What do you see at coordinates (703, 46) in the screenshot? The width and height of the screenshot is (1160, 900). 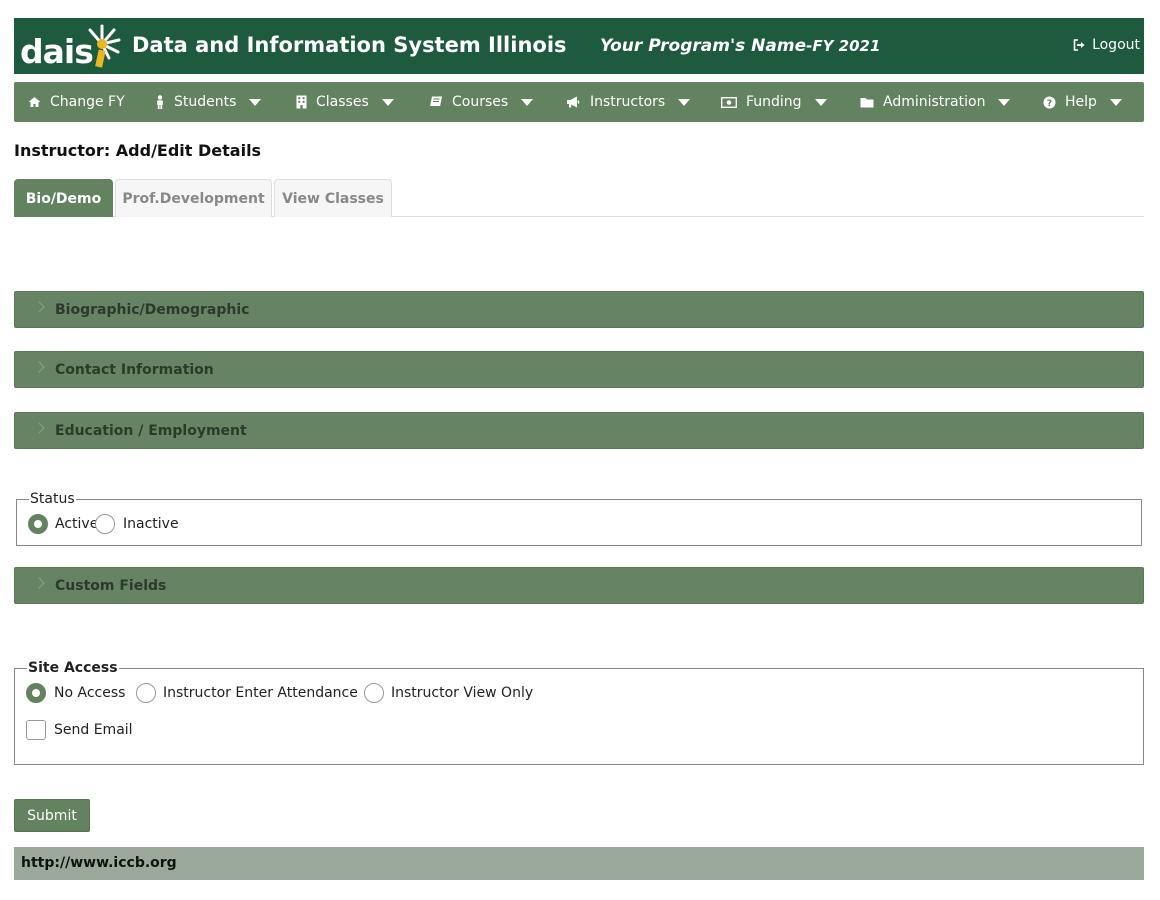 I see `program-name-text: Your Program's Name` at bounding box center [703, 46].